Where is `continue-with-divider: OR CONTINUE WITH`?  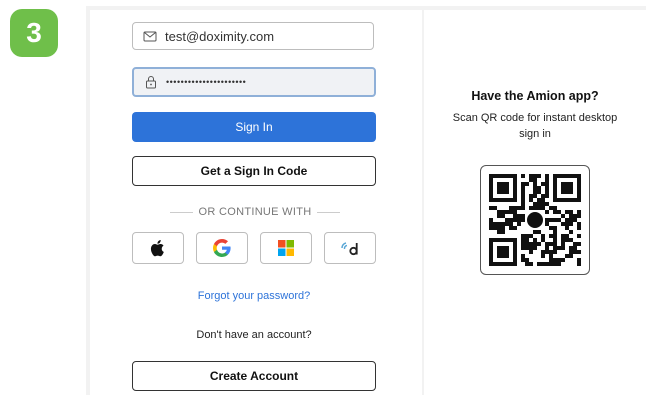 continue-with-divider: OR CONTINUE WITH is located at coordinates (255, 212).